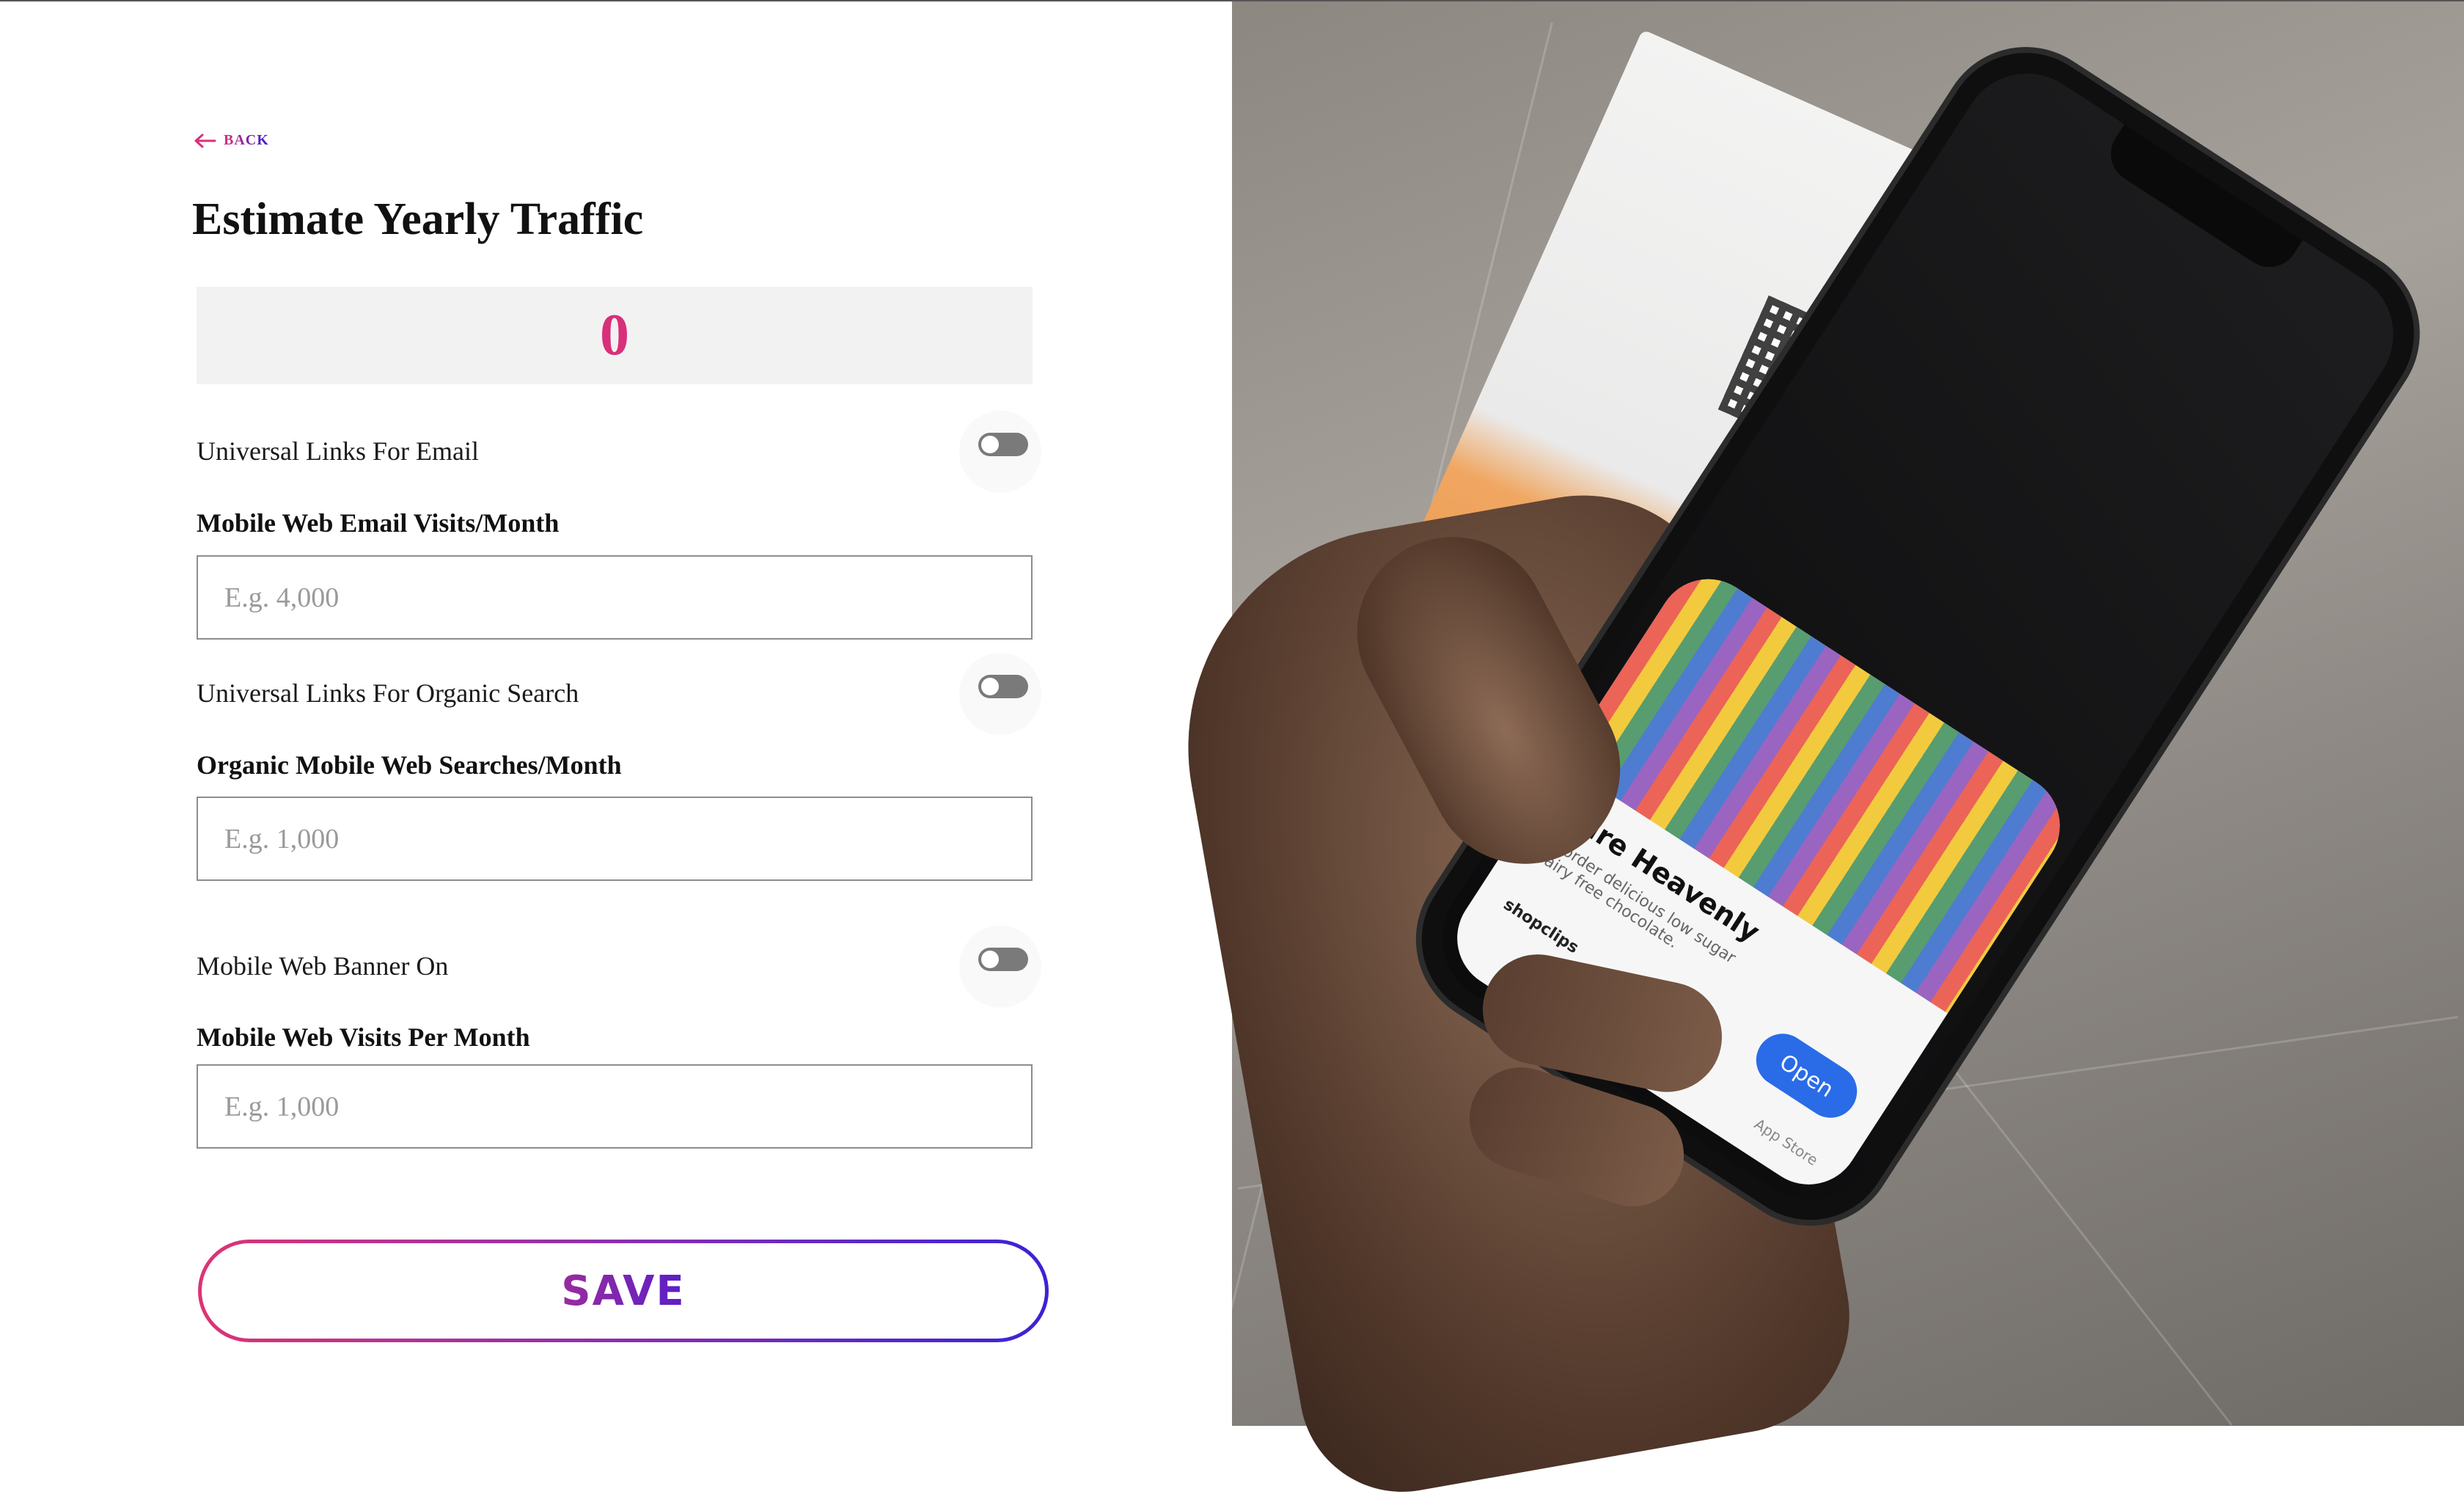  What do you see at coordinates (1003, 686) in the screenshot?
I see `organic-universal-links-toggle` at bounding box center [1003, 686].